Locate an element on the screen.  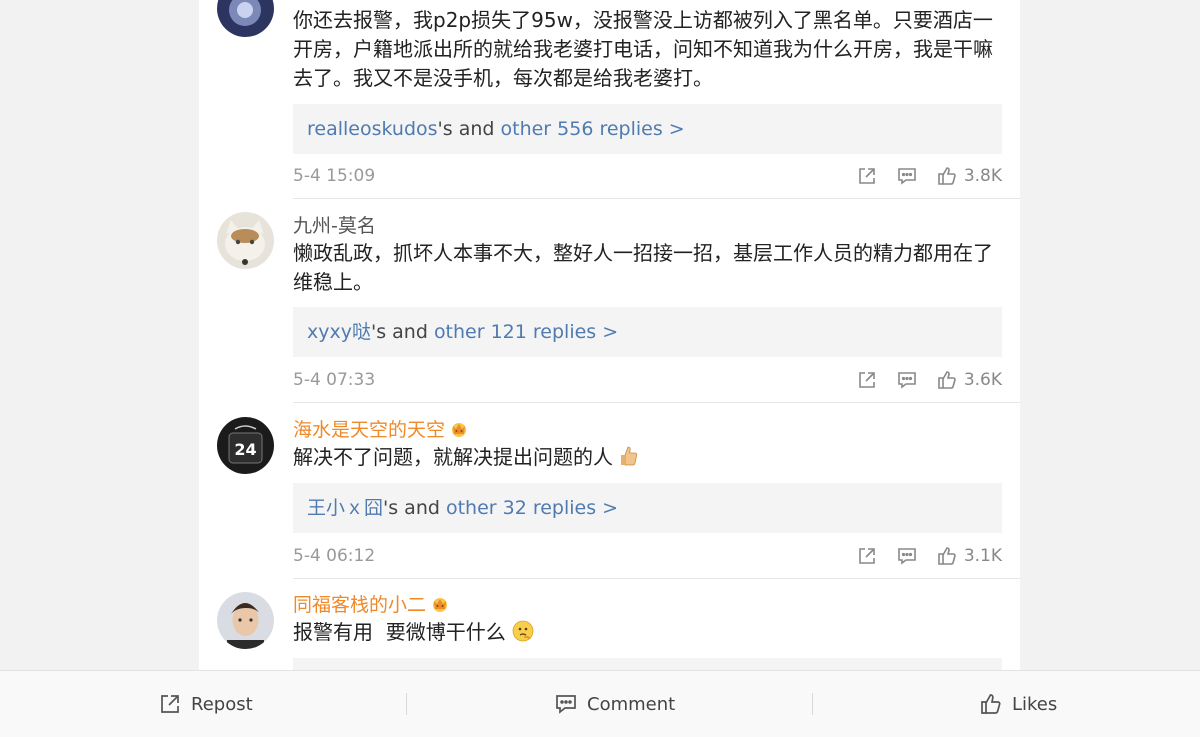
username-text: 海水是天空的天空 is located at coordinates (369, 430).